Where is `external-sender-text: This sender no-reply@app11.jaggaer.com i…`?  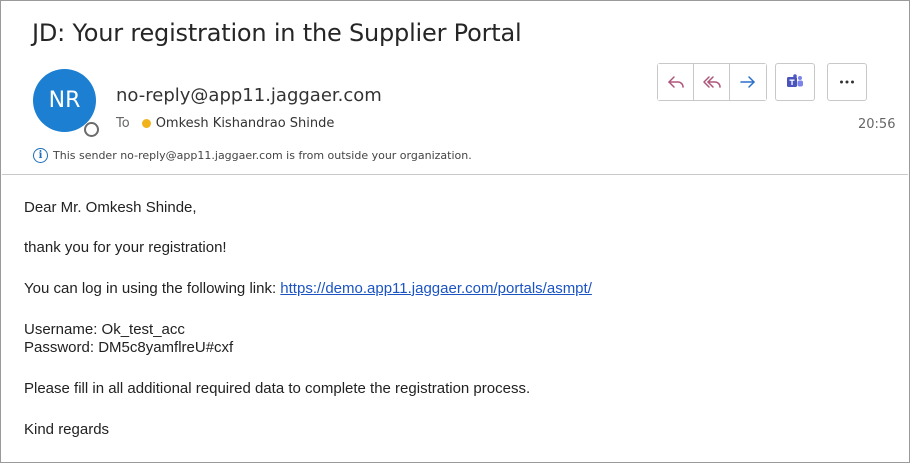
external-sender-text: This sender no-reply@app11.jaggaer.com i… is located at coordinates (262, 155).